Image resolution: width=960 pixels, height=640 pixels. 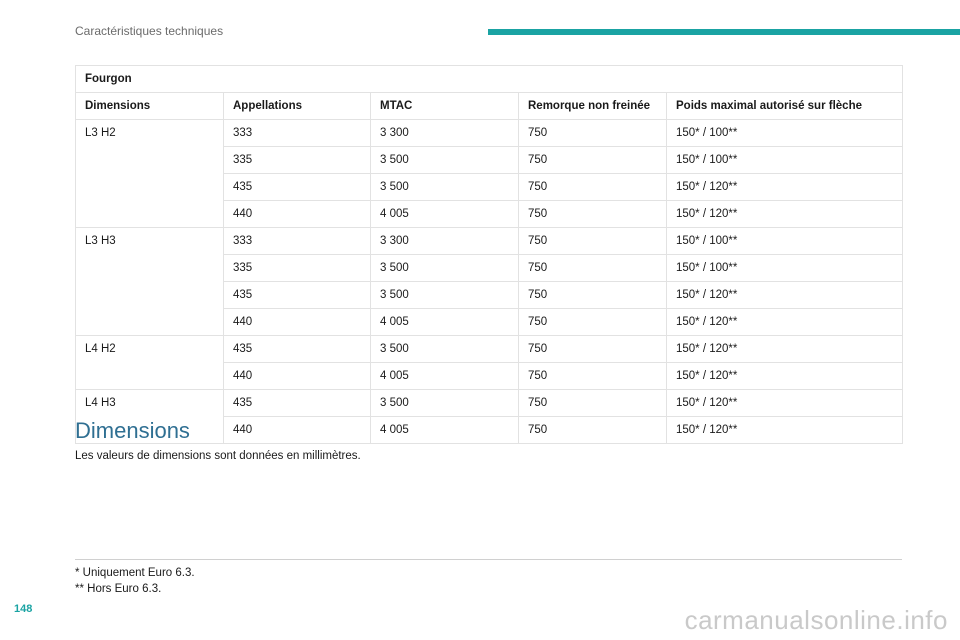 What do you see at coordinates (118, 589) in the screenshot?
I see `footnote: ** Hors Euro 6.3.` at bounding box center [118, 589].